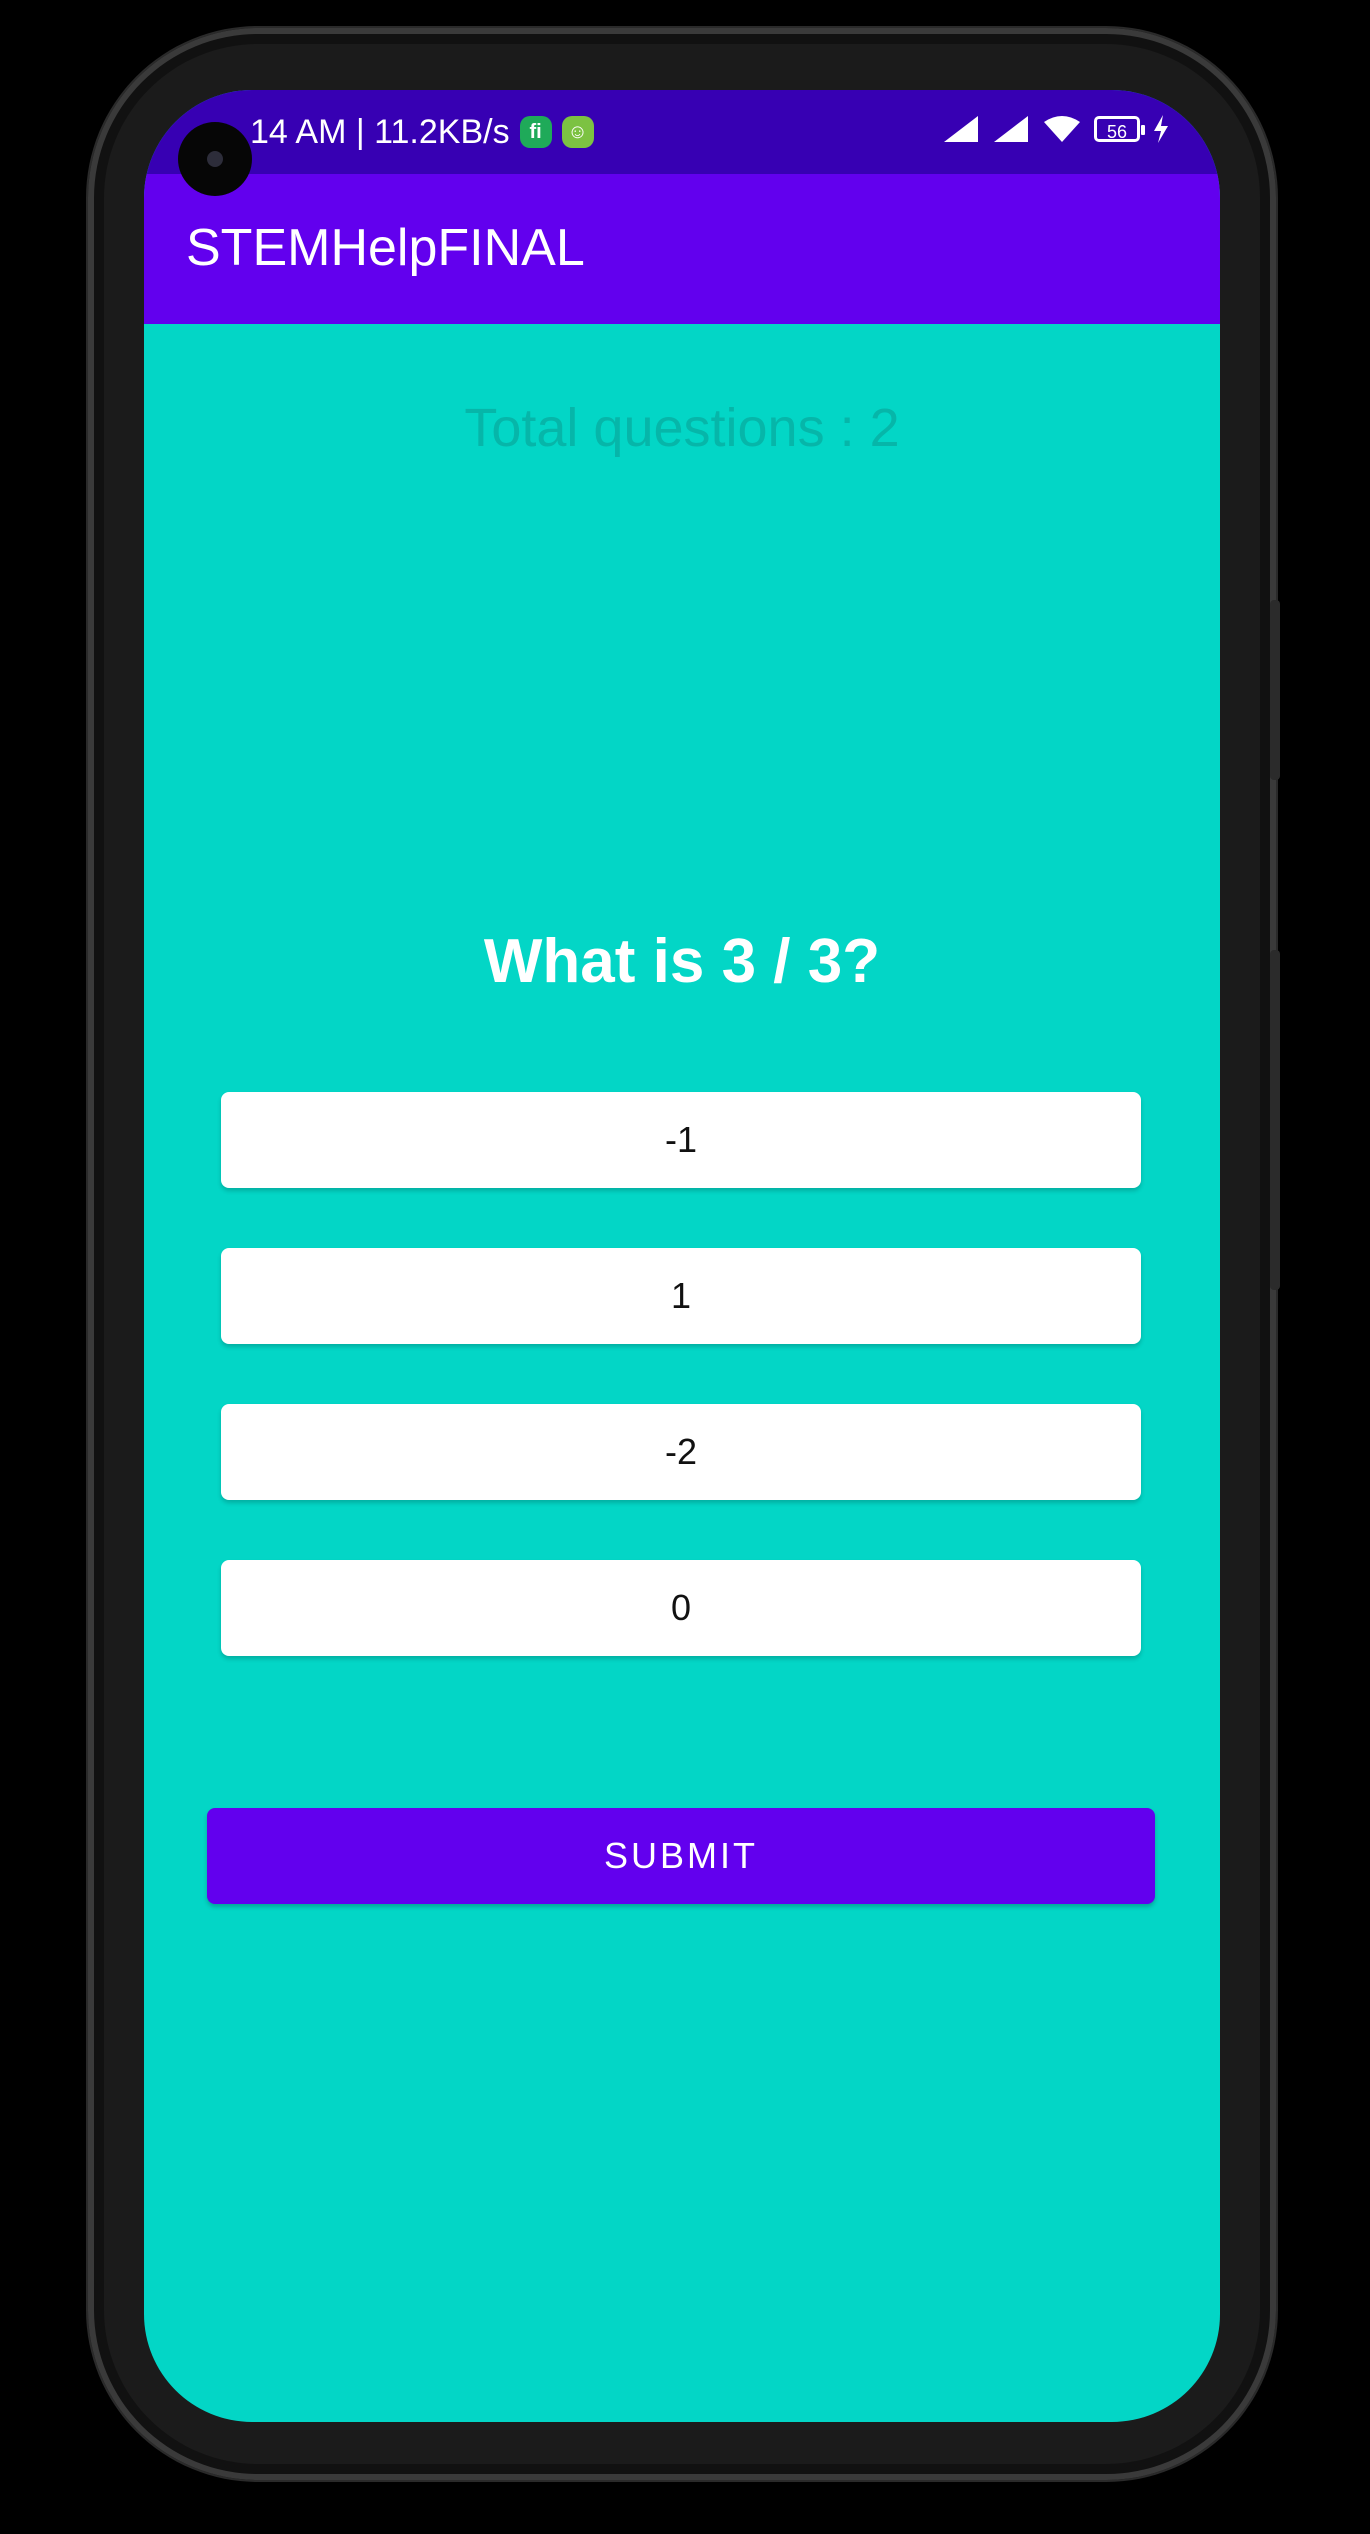  I want to click on status-right: 56, so click(1056, 129).